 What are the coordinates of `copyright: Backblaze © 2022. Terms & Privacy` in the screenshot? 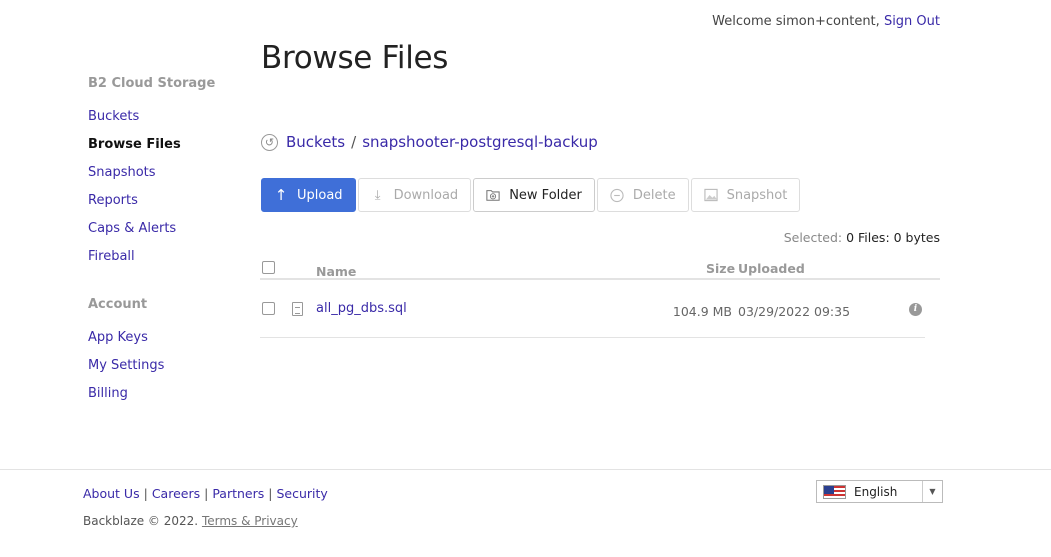 It's located at (190, 521).